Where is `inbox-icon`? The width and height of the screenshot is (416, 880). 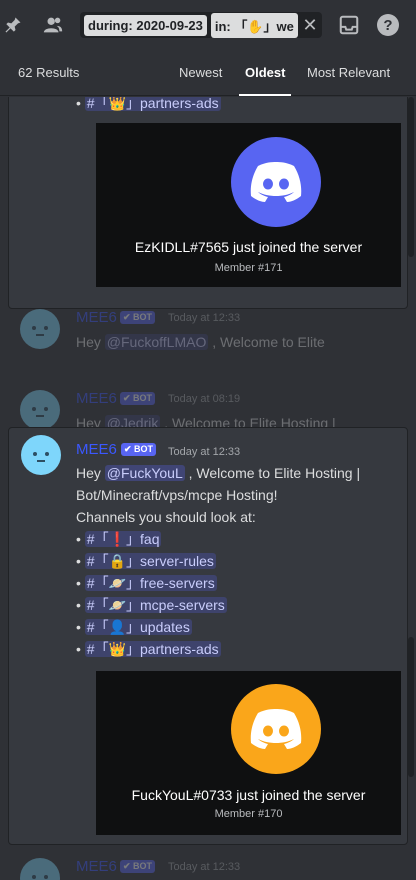 inbox-icon is located at coordinates (349, 25).